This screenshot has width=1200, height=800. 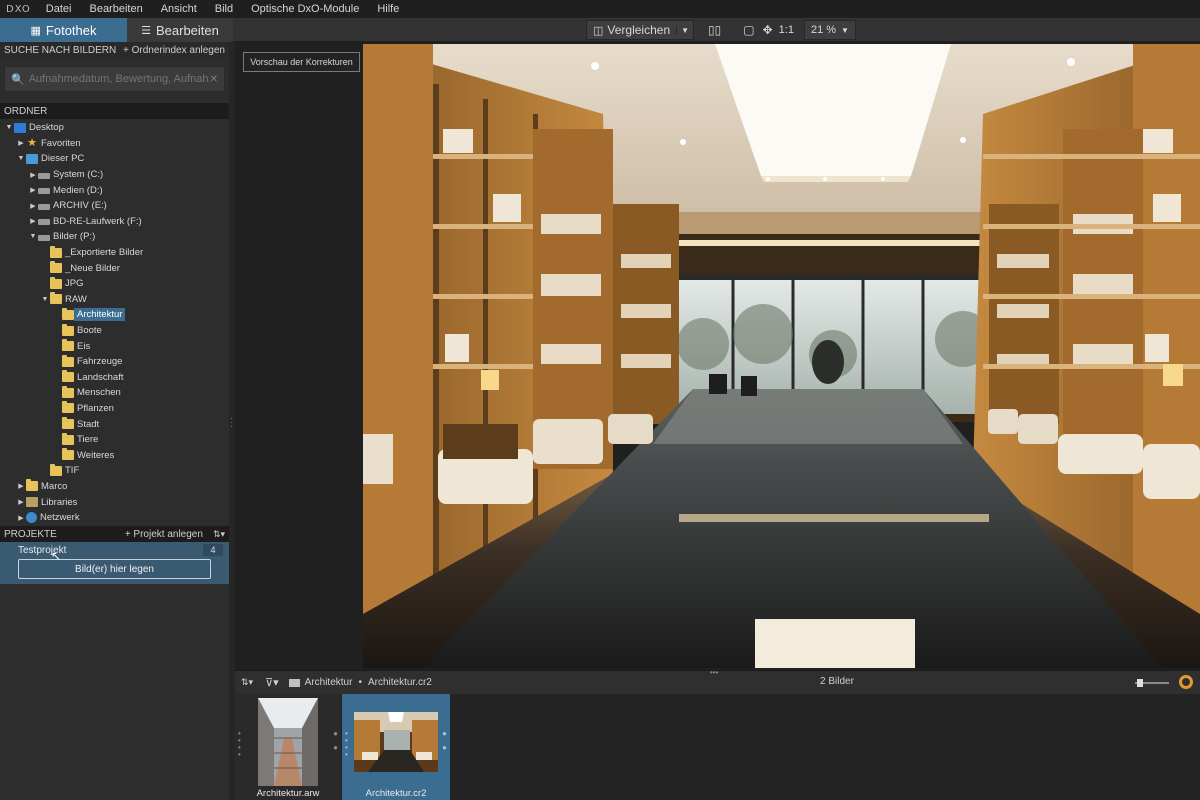 I want to click on folder-tree-item: ▶ System (C:), so click(x=114, y=175).